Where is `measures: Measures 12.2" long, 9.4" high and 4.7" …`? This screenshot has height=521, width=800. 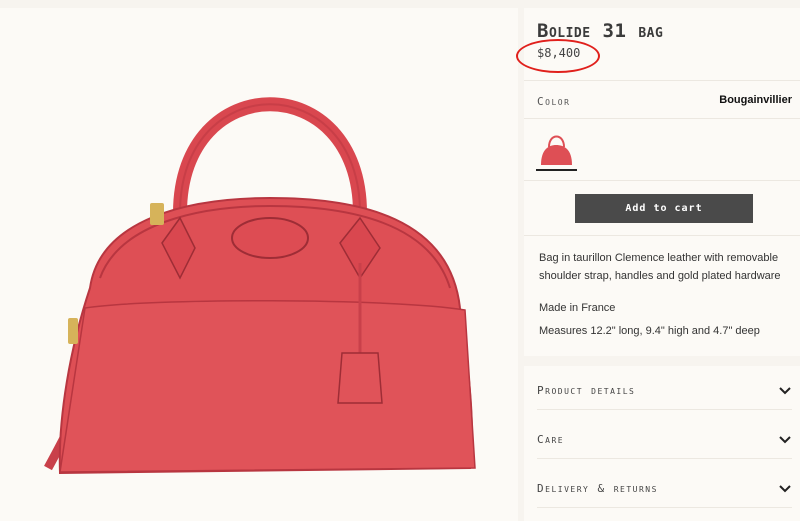 measures: Measures 12.2" long, 9.4" high and 4.7" … is located at coordinates (649, 331).